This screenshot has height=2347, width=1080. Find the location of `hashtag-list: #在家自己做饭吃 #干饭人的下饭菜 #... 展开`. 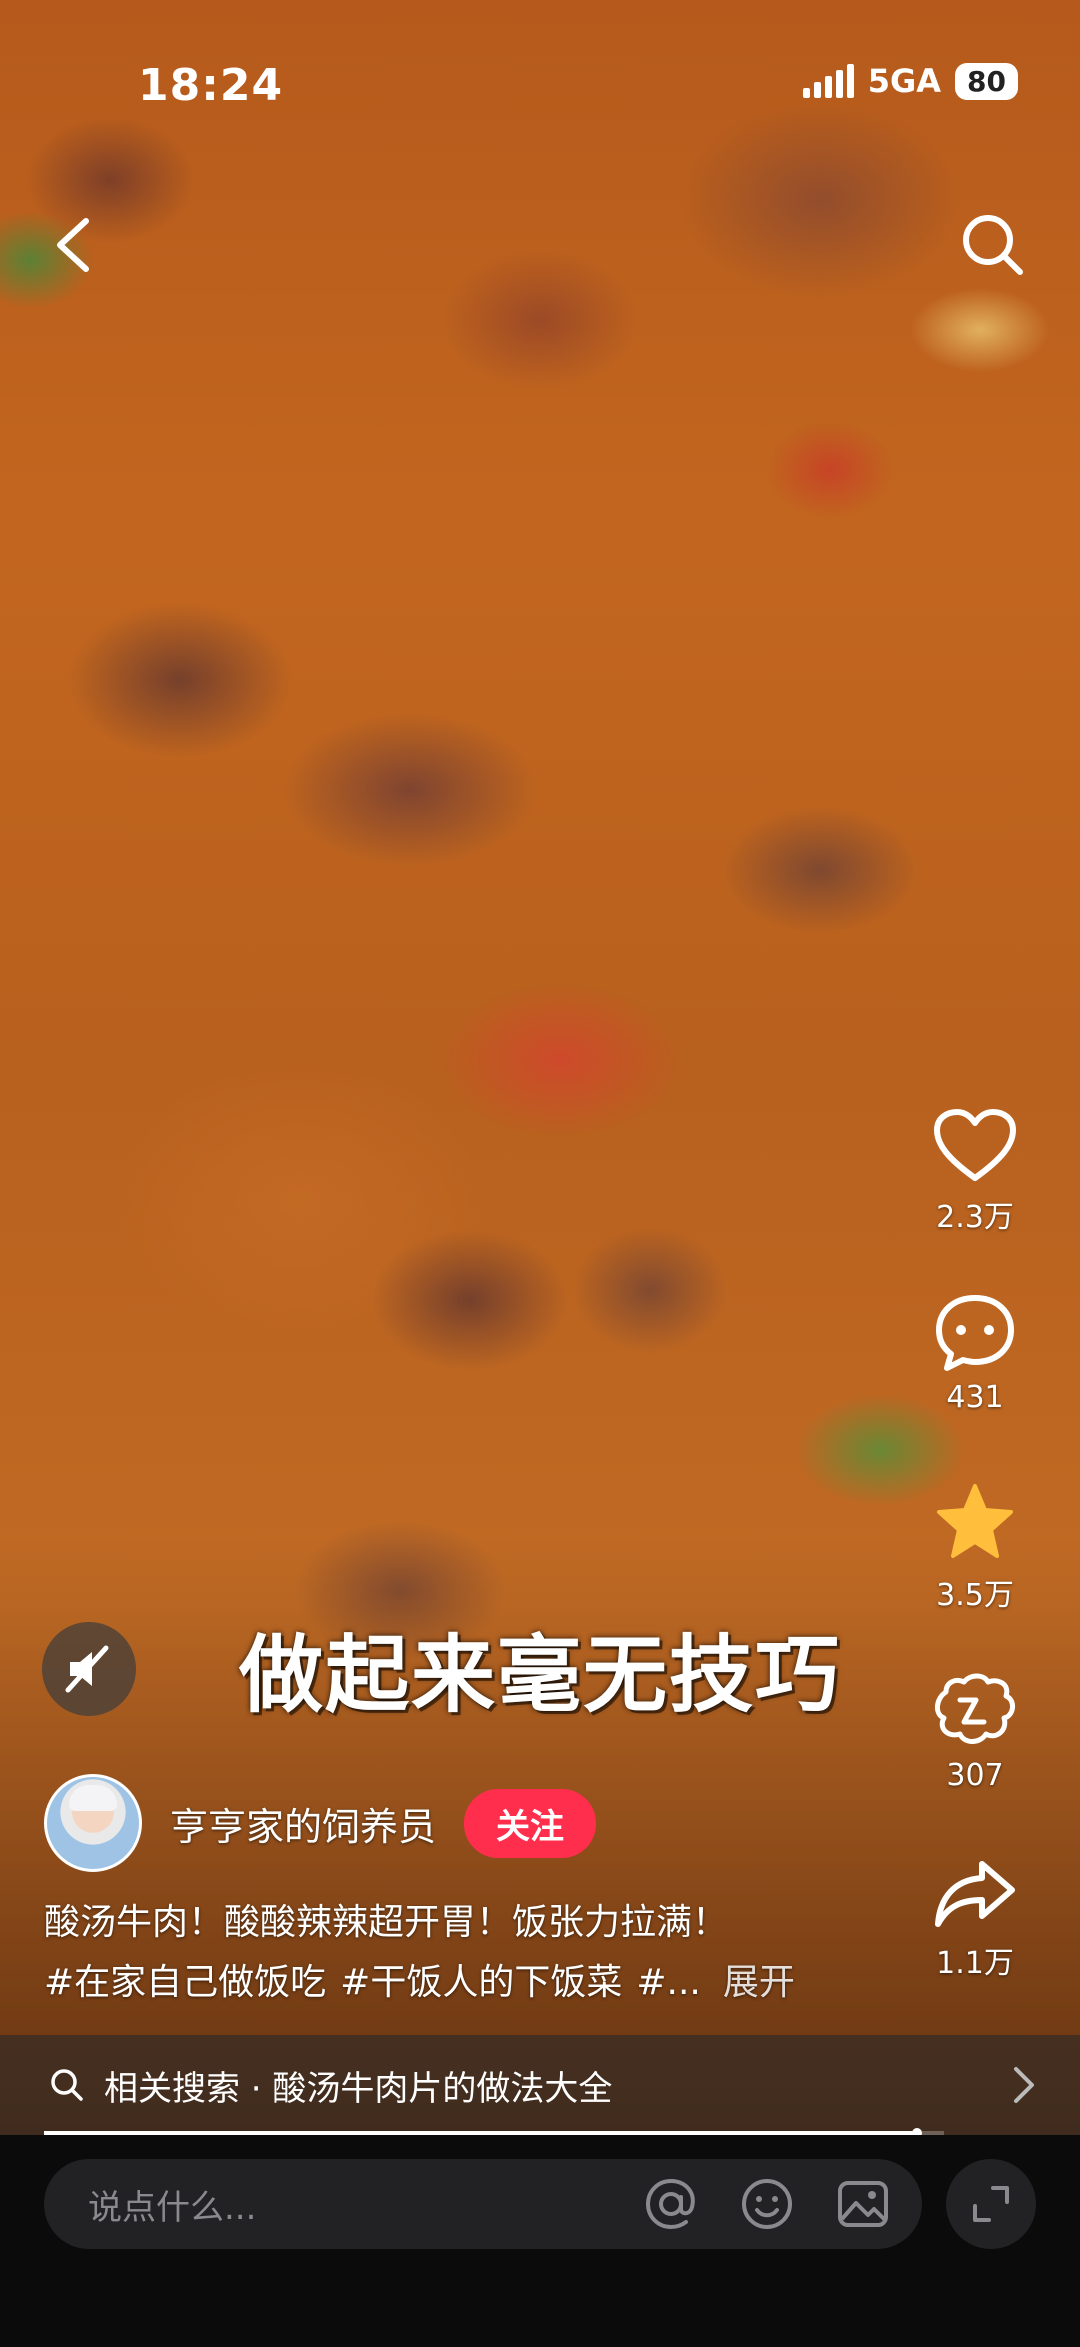

hashtag-list: #在家自己做饭吃 #干饭人的下饭菜 #... 展开 is located at coordinates (464, 1983).